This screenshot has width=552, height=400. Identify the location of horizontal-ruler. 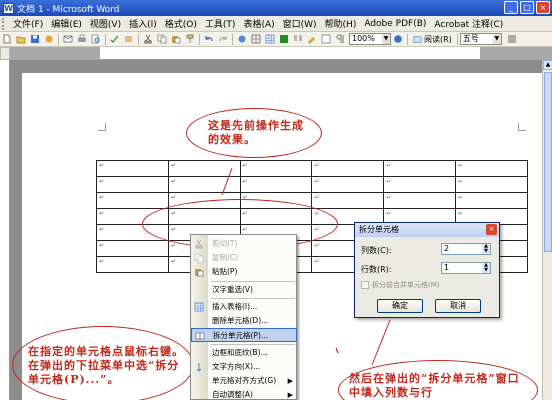
(281, 53).